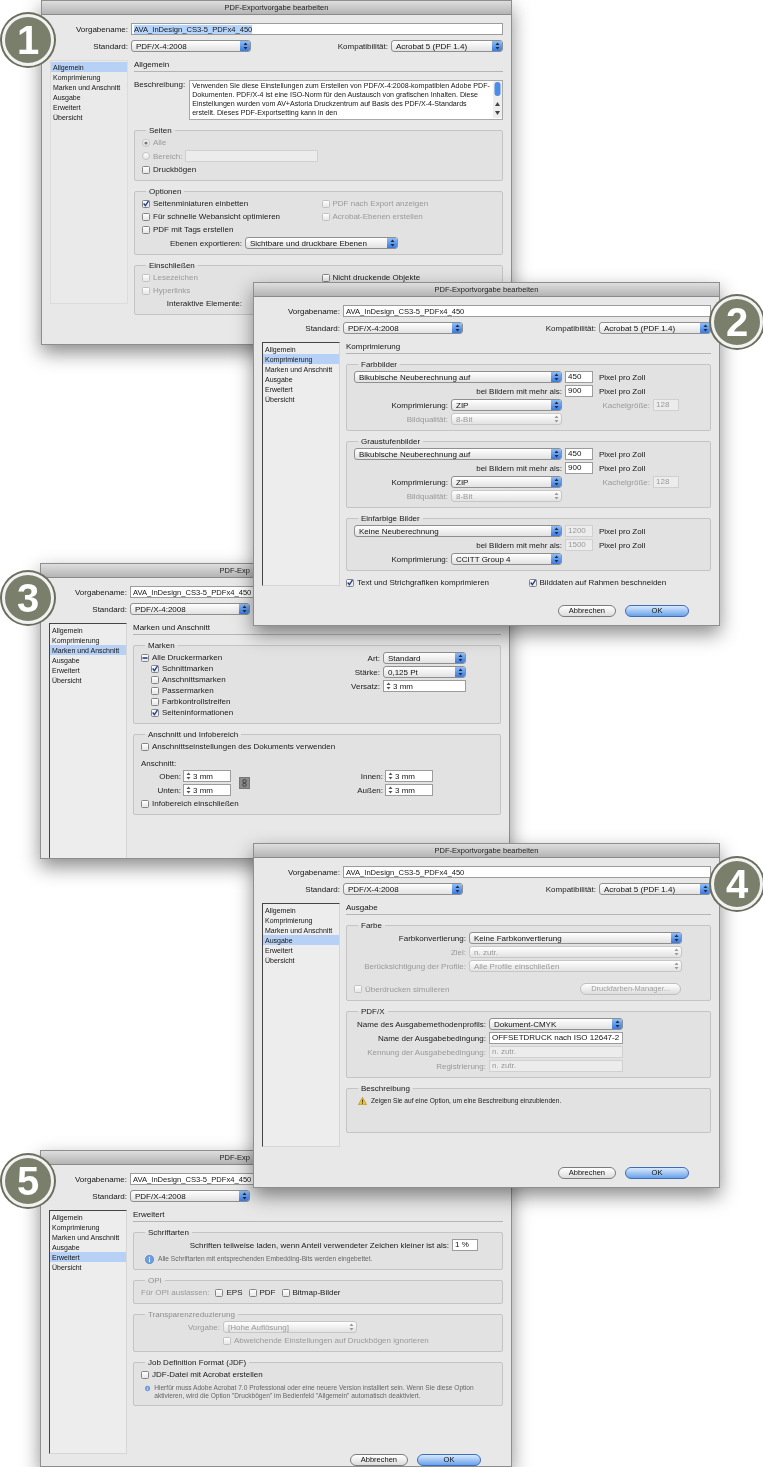  Describe the element at coordinates (193, 229) in the screenshot. I see `checkbox-label: PDF mit Tags erstellen` at that location.